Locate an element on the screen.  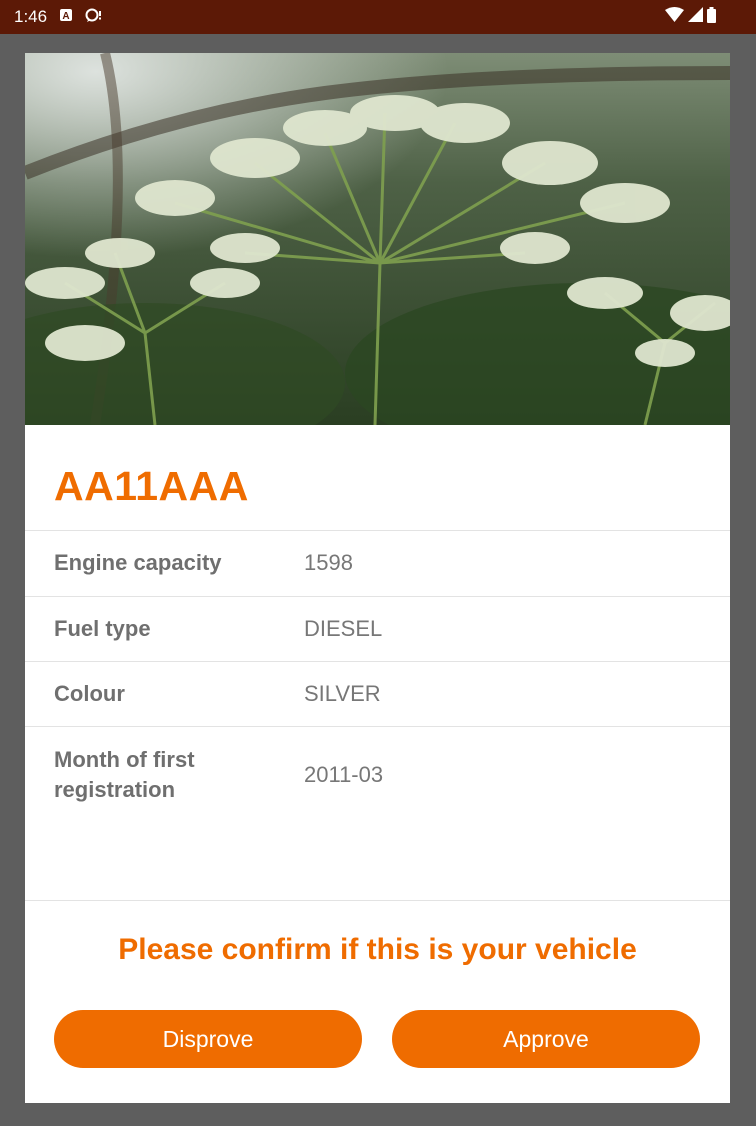
detail-row-fuel-type: Fuel type DIESEL is located at coordinates (377, 629).